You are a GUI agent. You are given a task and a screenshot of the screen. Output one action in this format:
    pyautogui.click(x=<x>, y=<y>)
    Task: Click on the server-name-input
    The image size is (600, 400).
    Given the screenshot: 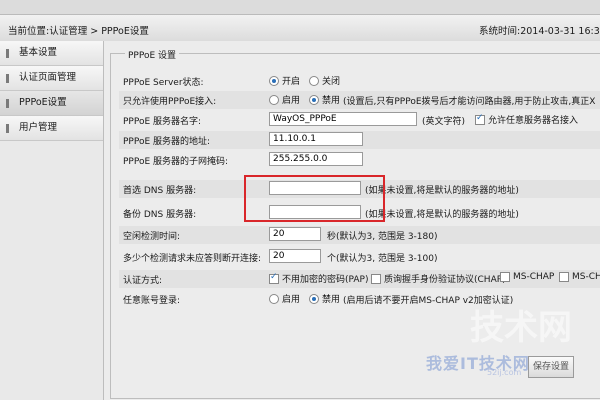 What is the action you would take?
    pyautogui.click(x=343, y=119)
    